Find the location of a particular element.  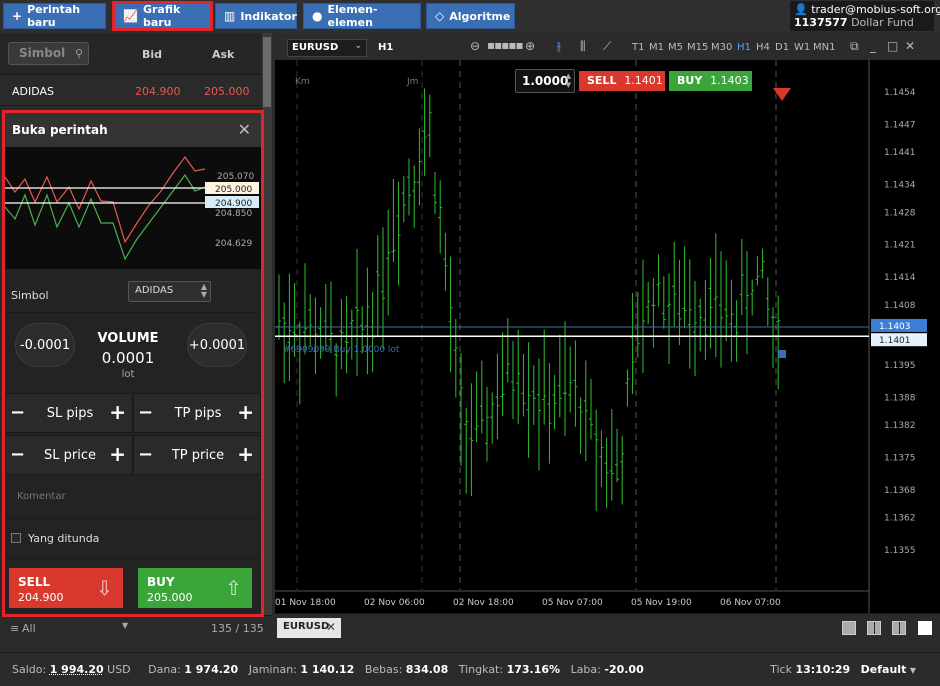

watchlist-row: ADIDAS 204.900 205.000 is located at coordinates (131, 91).